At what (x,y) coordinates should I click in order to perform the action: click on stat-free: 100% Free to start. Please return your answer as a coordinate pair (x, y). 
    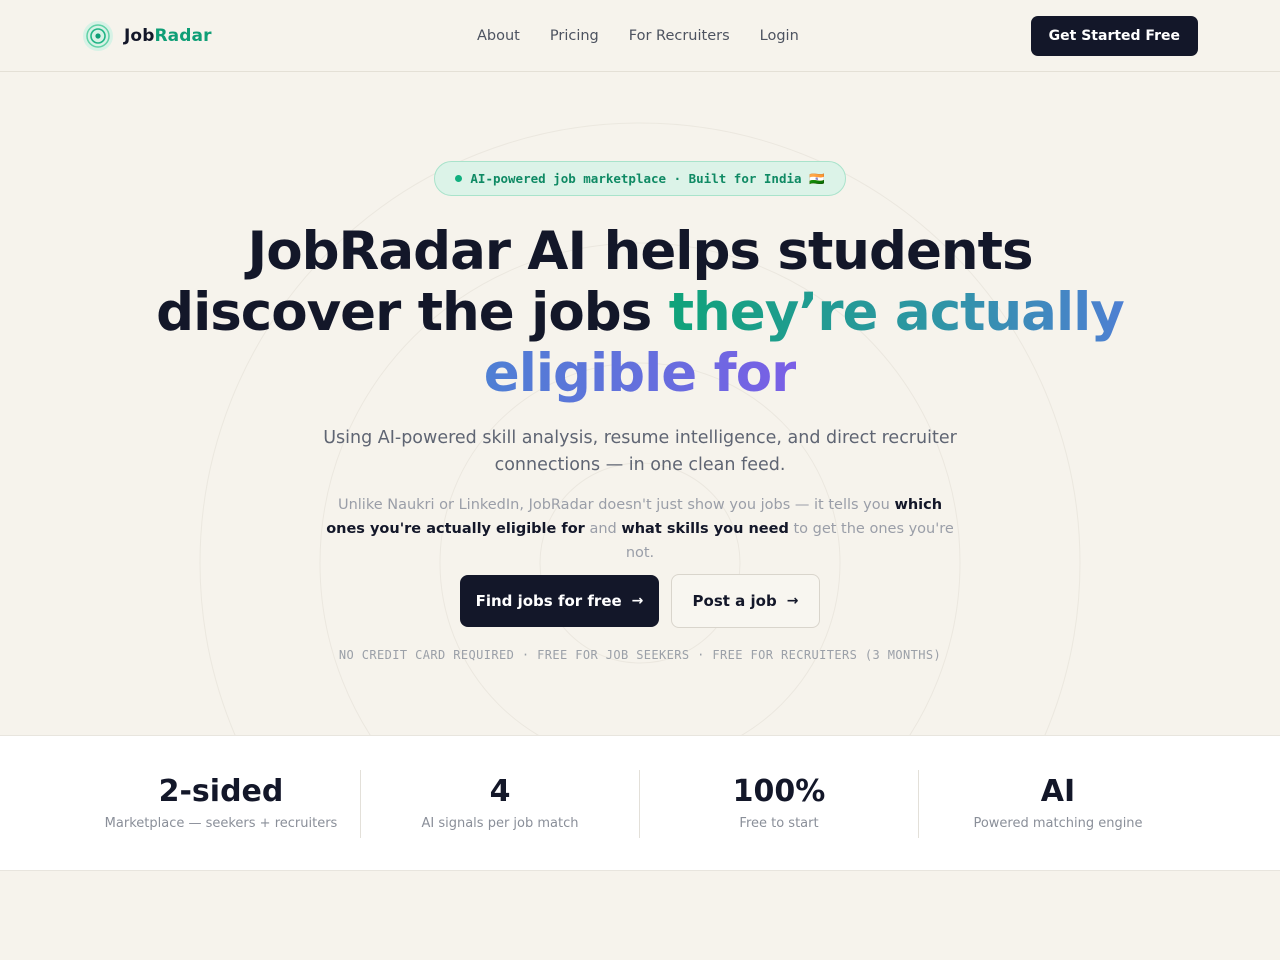
    Looking at the image, I should click on (779, 804).